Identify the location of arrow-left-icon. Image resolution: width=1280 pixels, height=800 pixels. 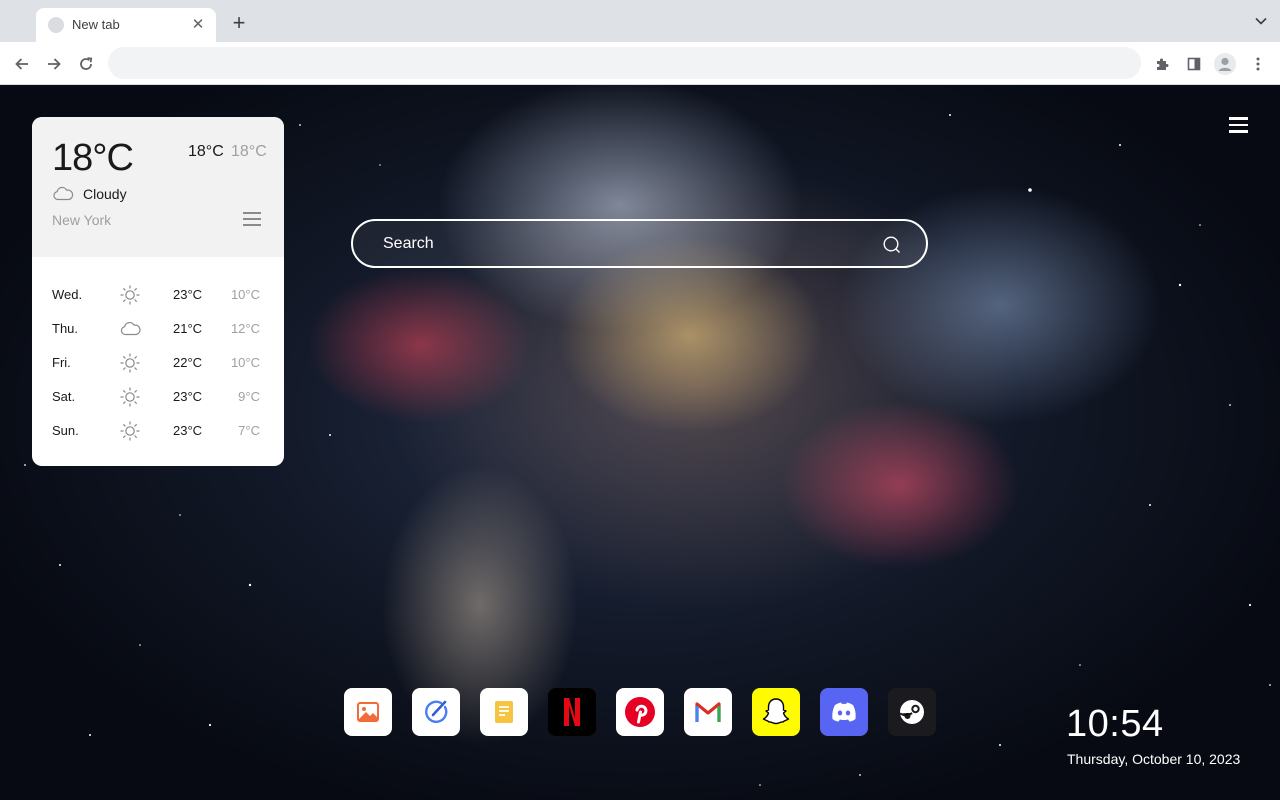
(21, 64).